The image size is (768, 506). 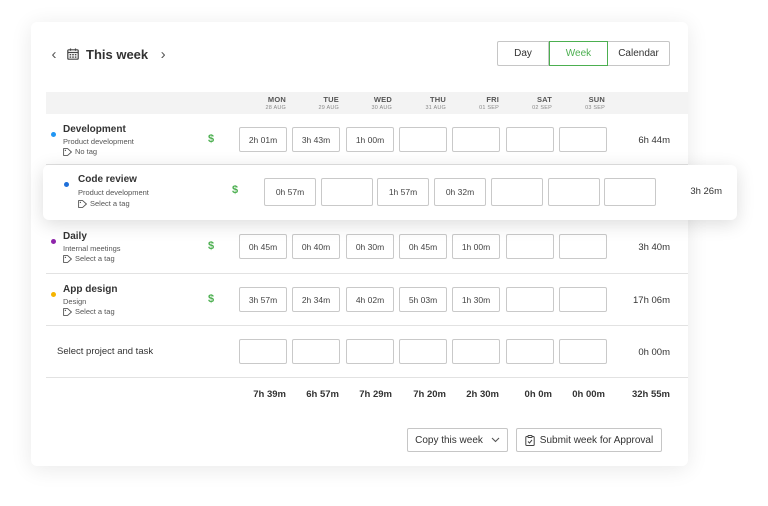 I want to click on time-entry-cell: 1h 30m, so click(x=476, y=299).